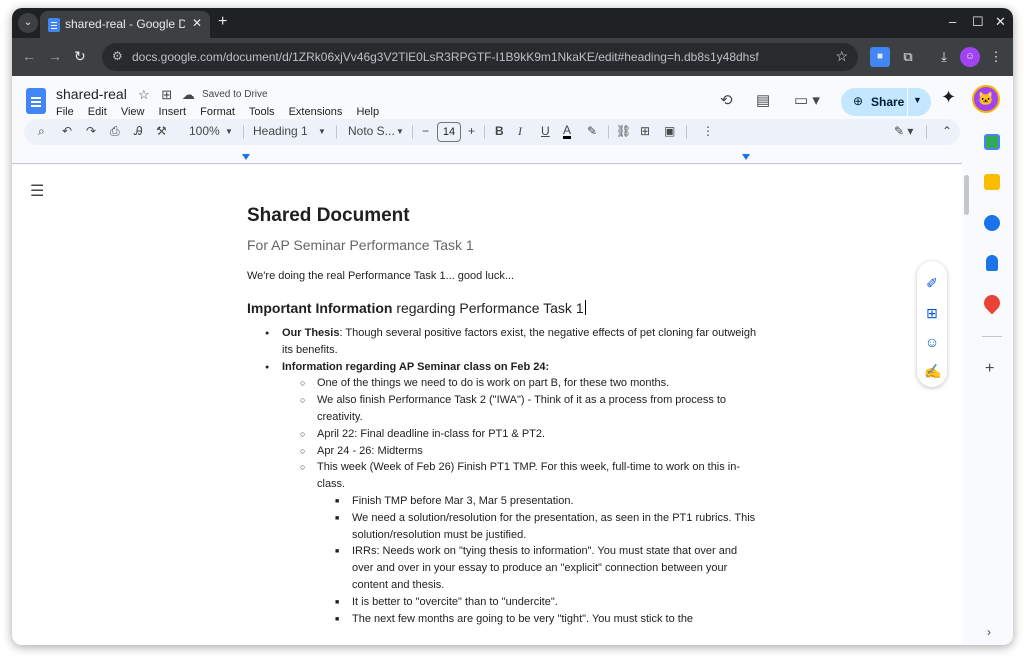 The height and width of the screenshot is (669, 1024). Describe the element at coordinates (280, 131) in the screenshot. I see `style-select: Heading 1` at that location.